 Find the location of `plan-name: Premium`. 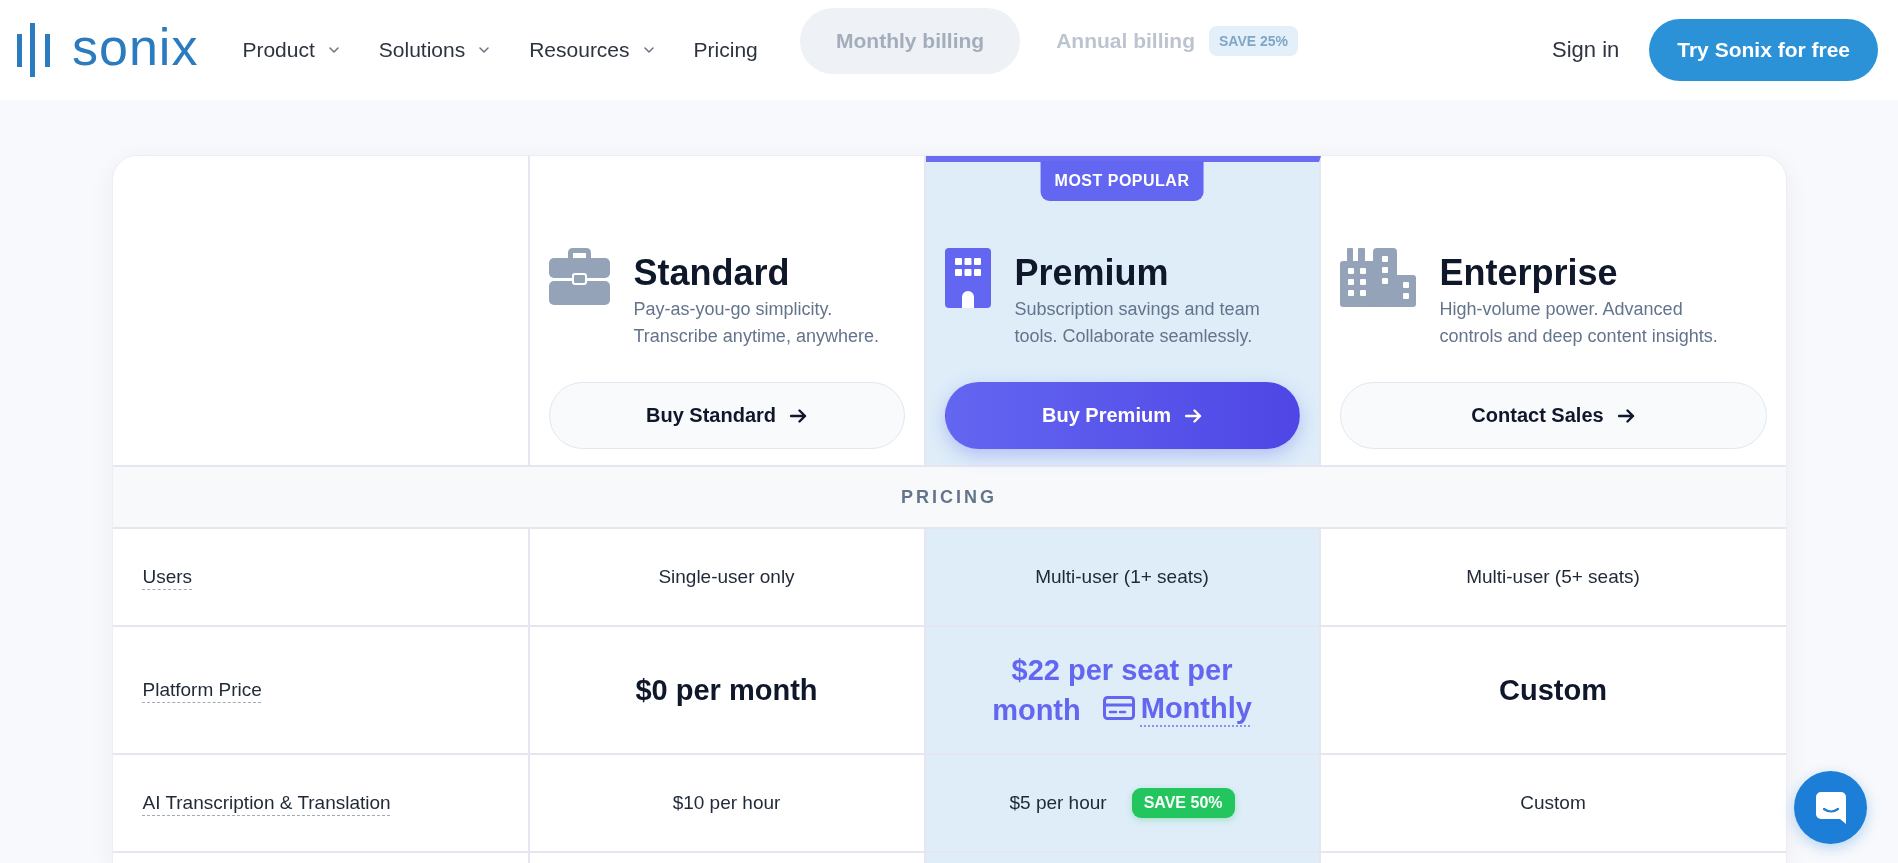

plan-name: Premium is located at coordinates (1092, 273).